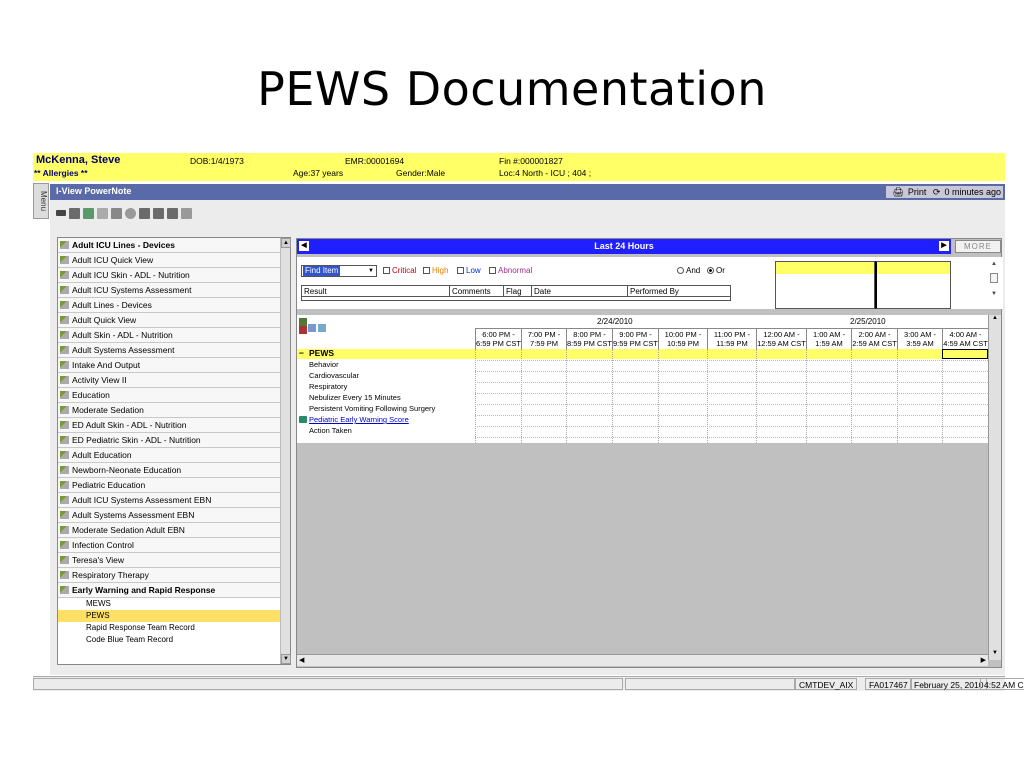  What do you see at coordinates (174, 290) in the screenshot?
I see `band-item: Adult ICU Systems Assessment` at bounding box center [174, 290].